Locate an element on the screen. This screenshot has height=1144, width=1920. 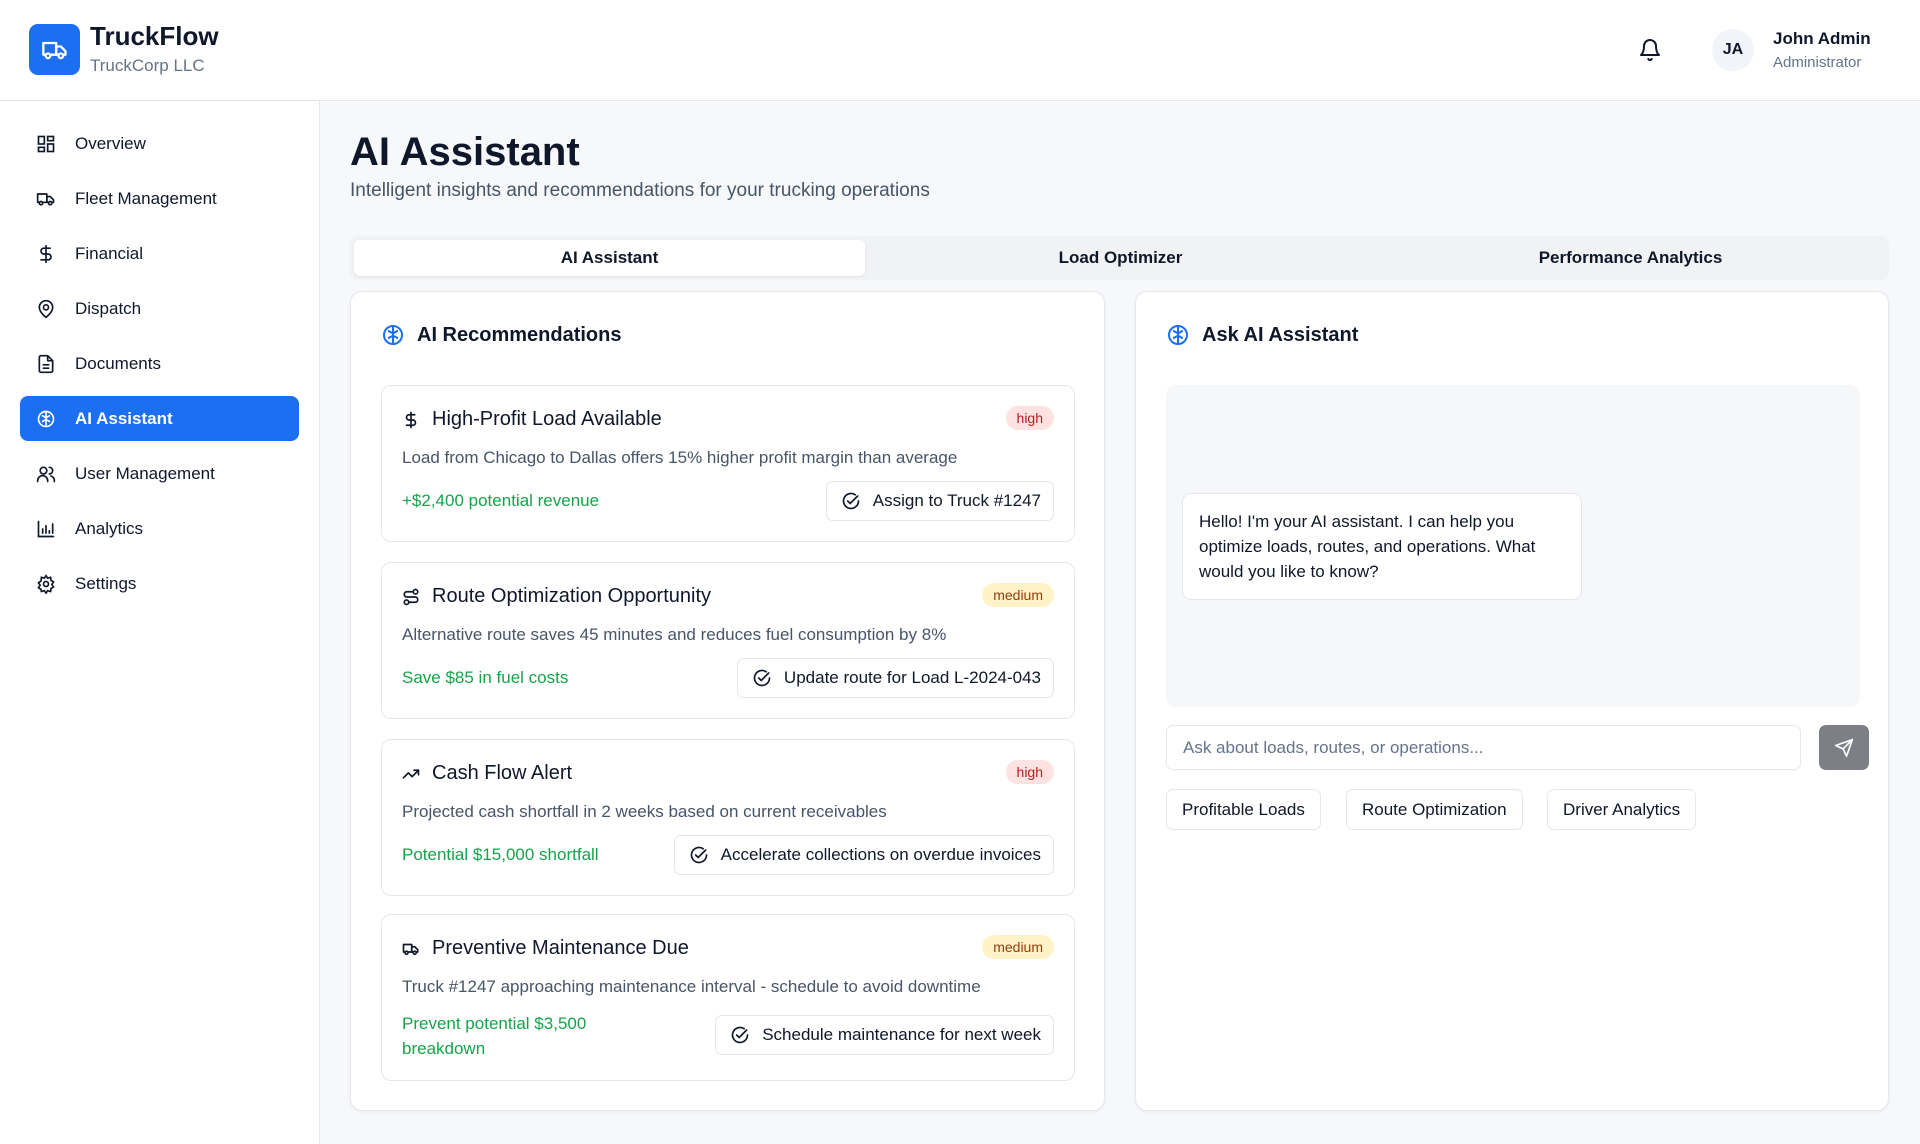
sidebar-item-label: Overview is located at coordinates (110, 143).